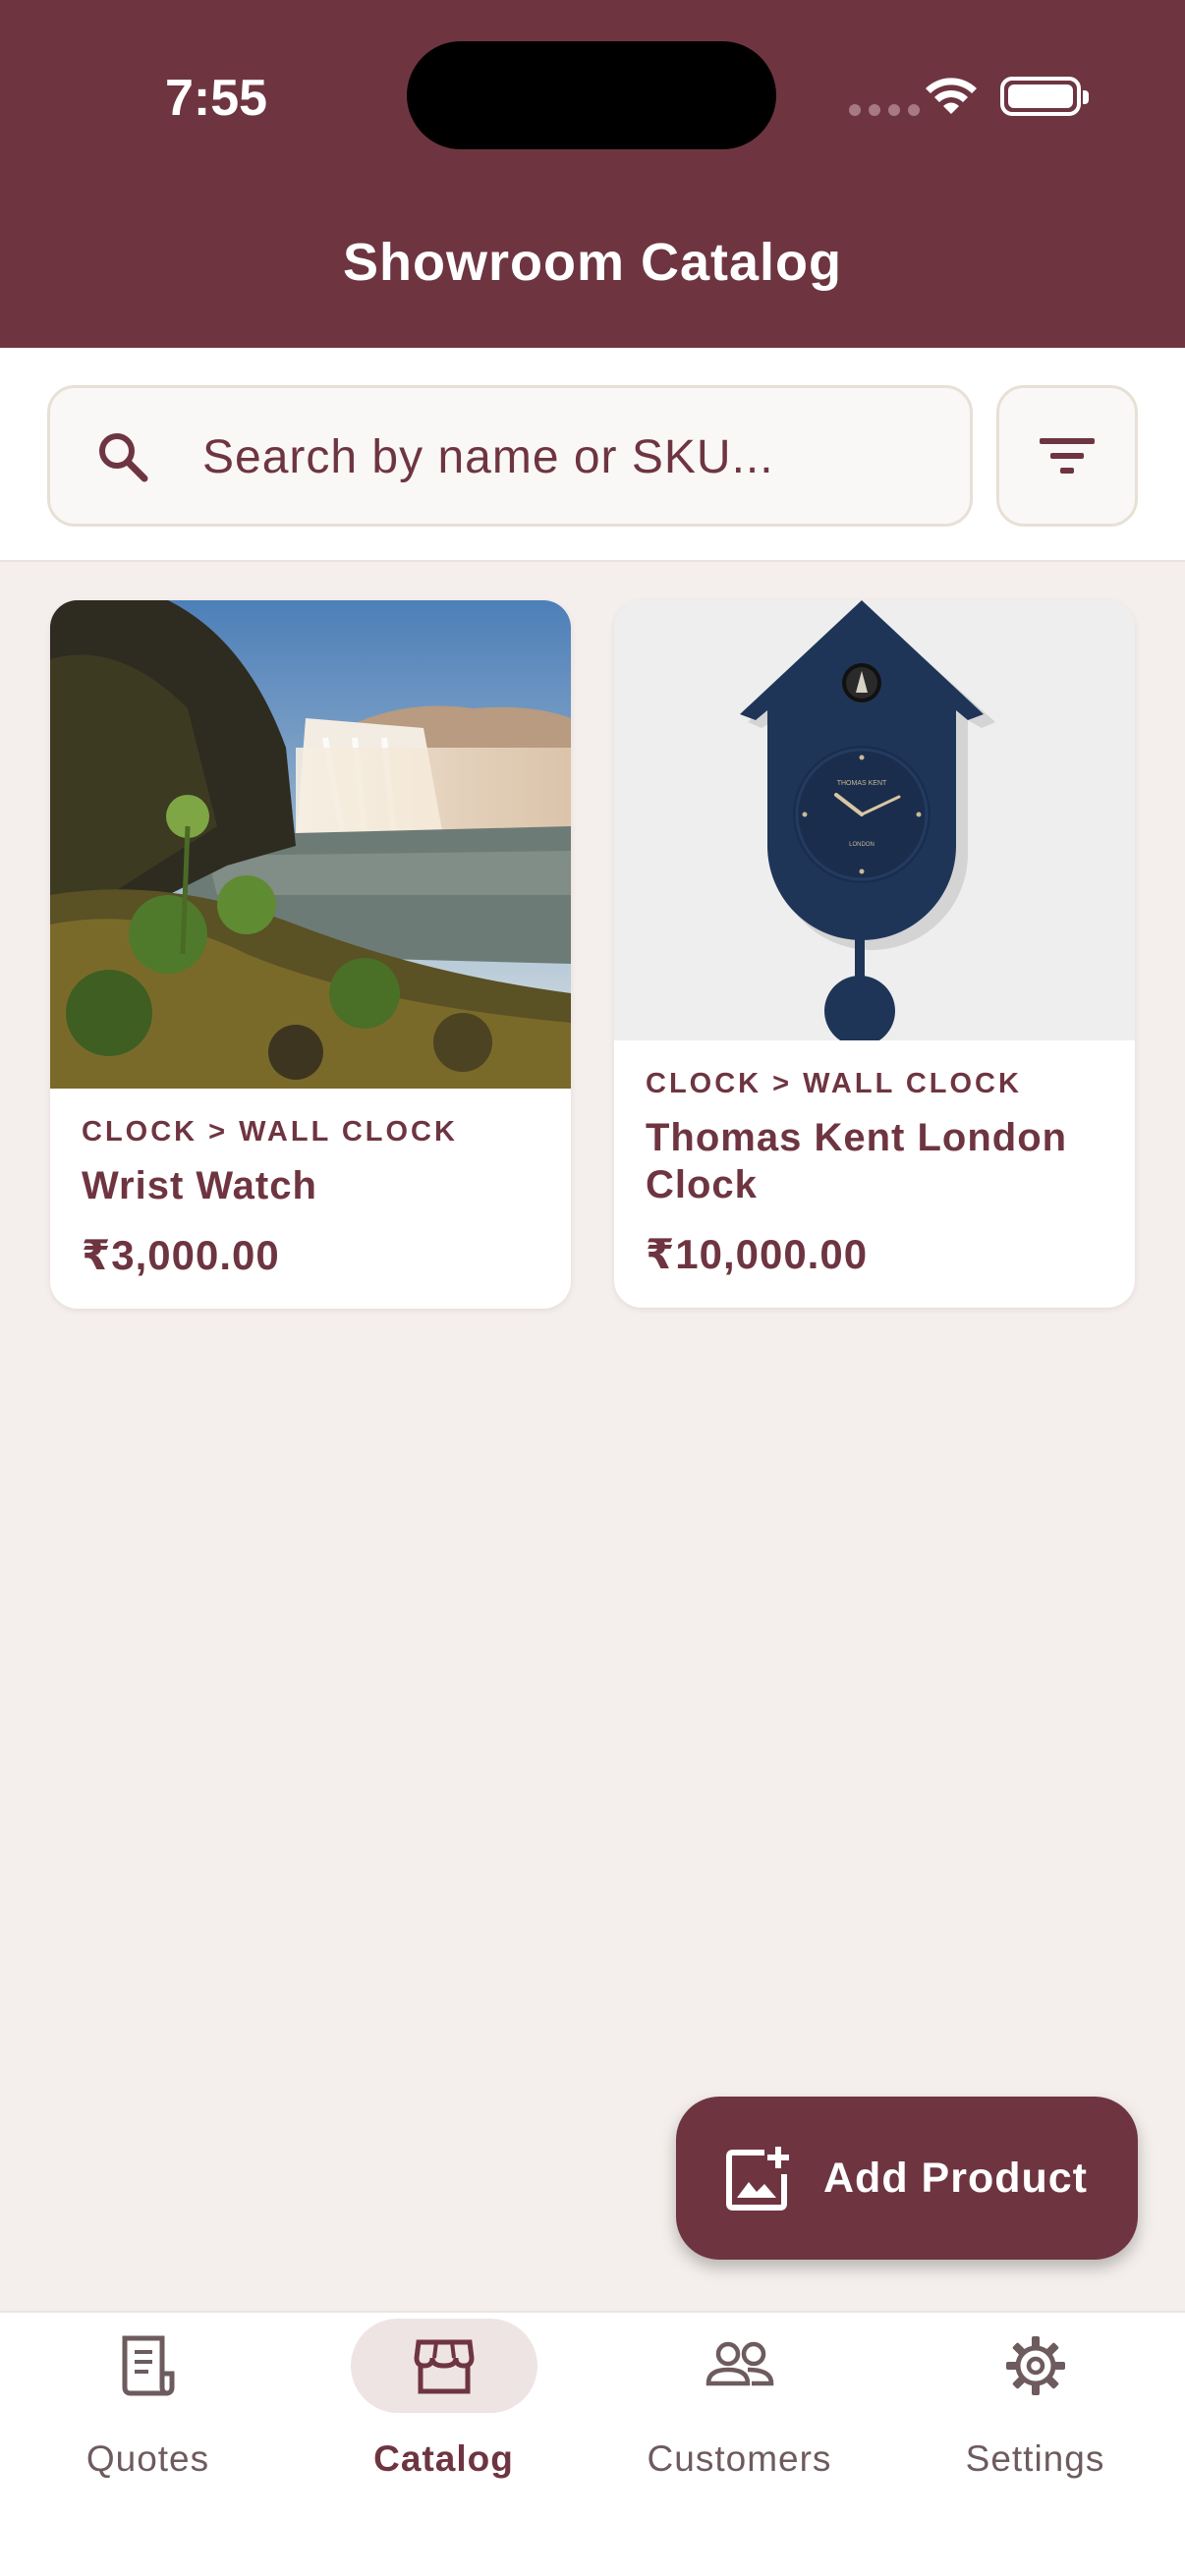  I want to click on status-time: 7:55, so click(216, 98).